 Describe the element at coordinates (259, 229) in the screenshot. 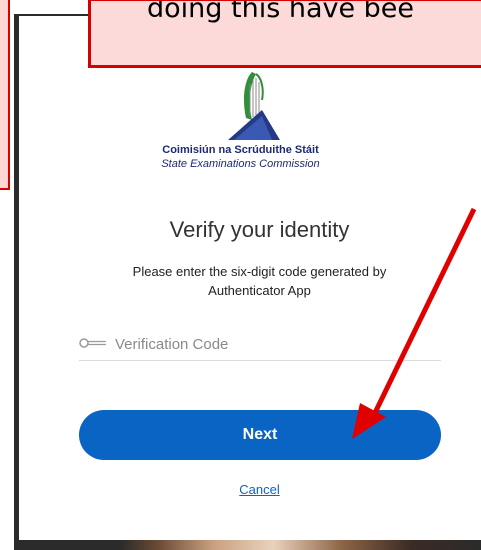

I see `page-title: Verify your identity` at that location.